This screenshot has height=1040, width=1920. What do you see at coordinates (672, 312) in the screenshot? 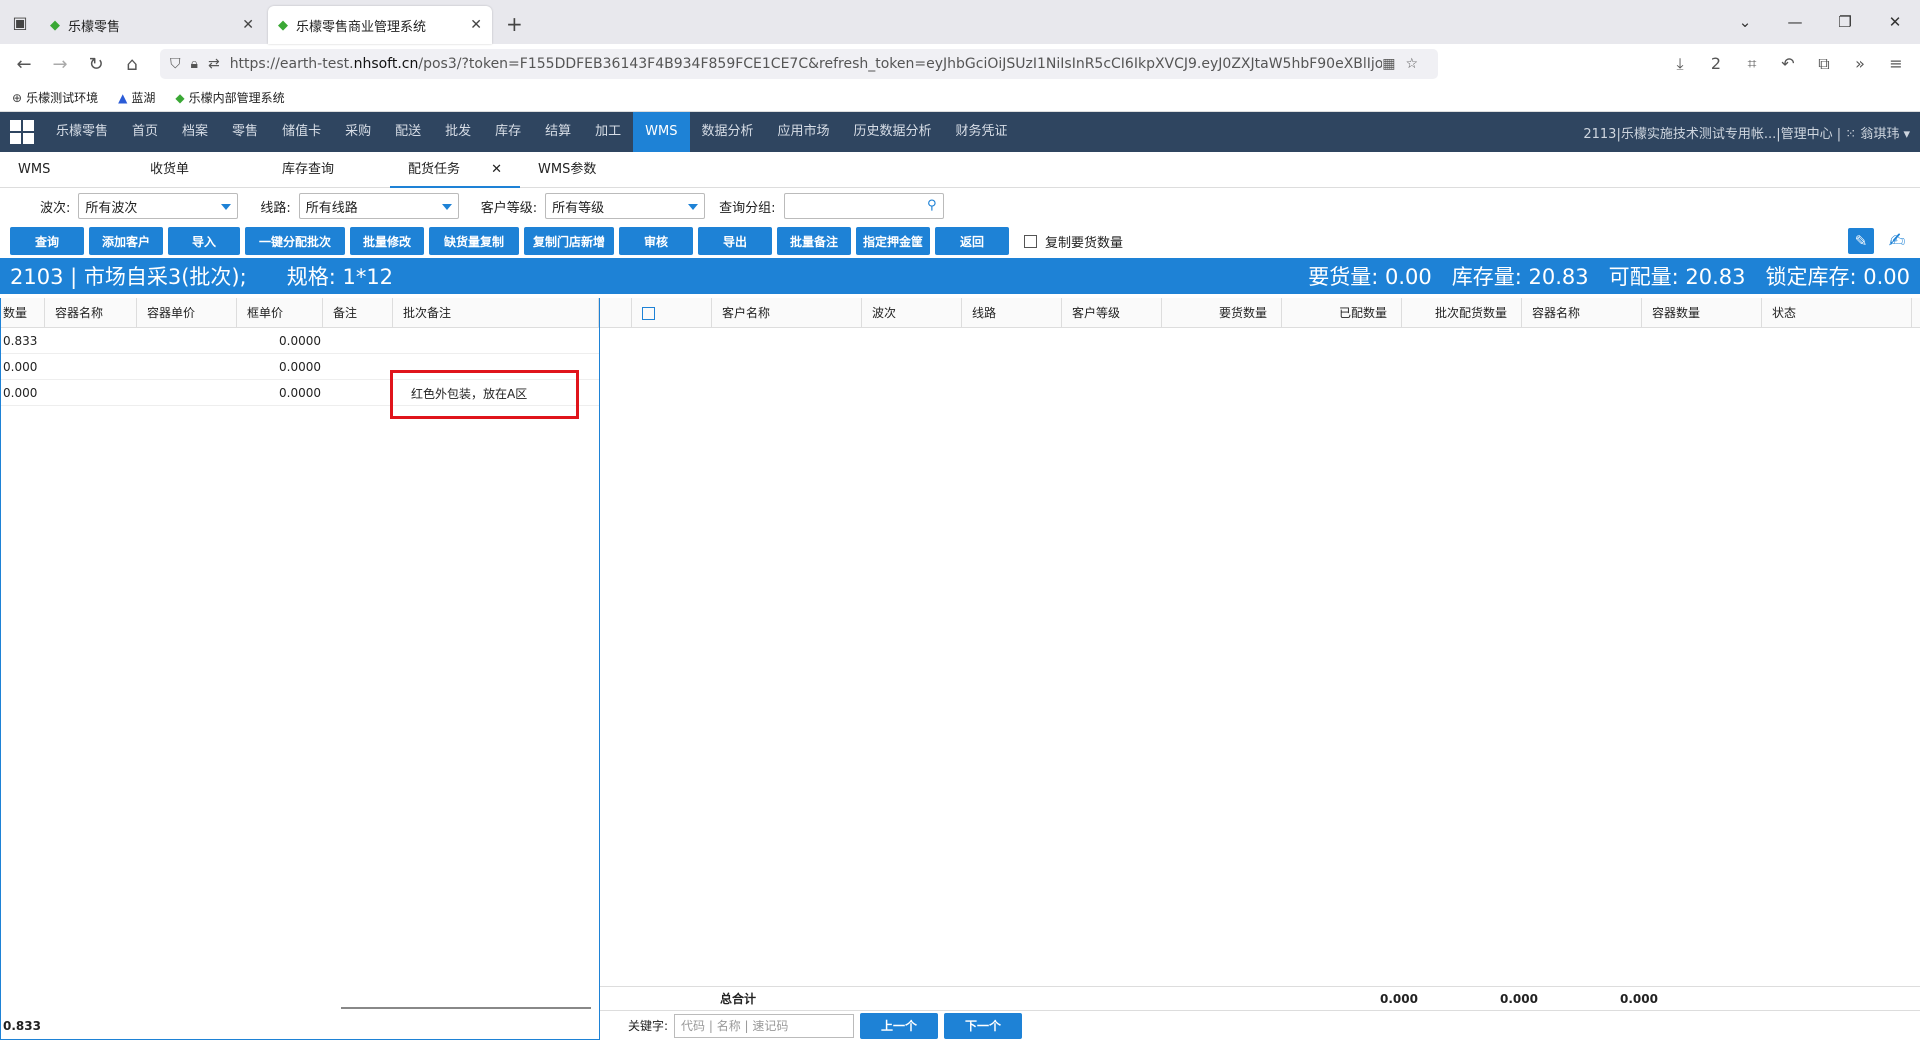
I see `select-all-checkbox` at bounding box center [672, 312].